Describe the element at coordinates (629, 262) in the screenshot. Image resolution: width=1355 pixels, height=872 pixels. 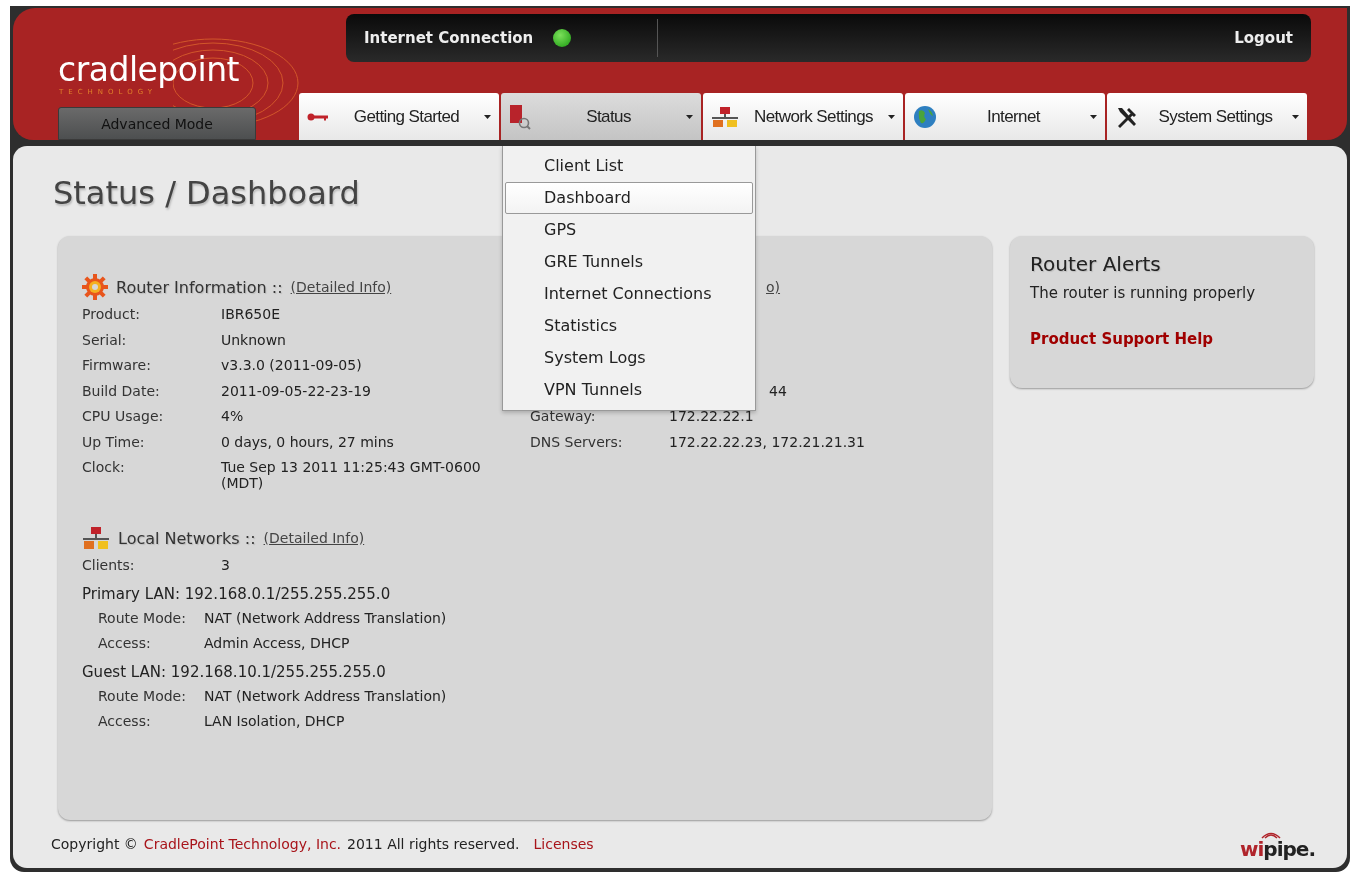
I see `menu-item: GRE Tunnels` at that location.